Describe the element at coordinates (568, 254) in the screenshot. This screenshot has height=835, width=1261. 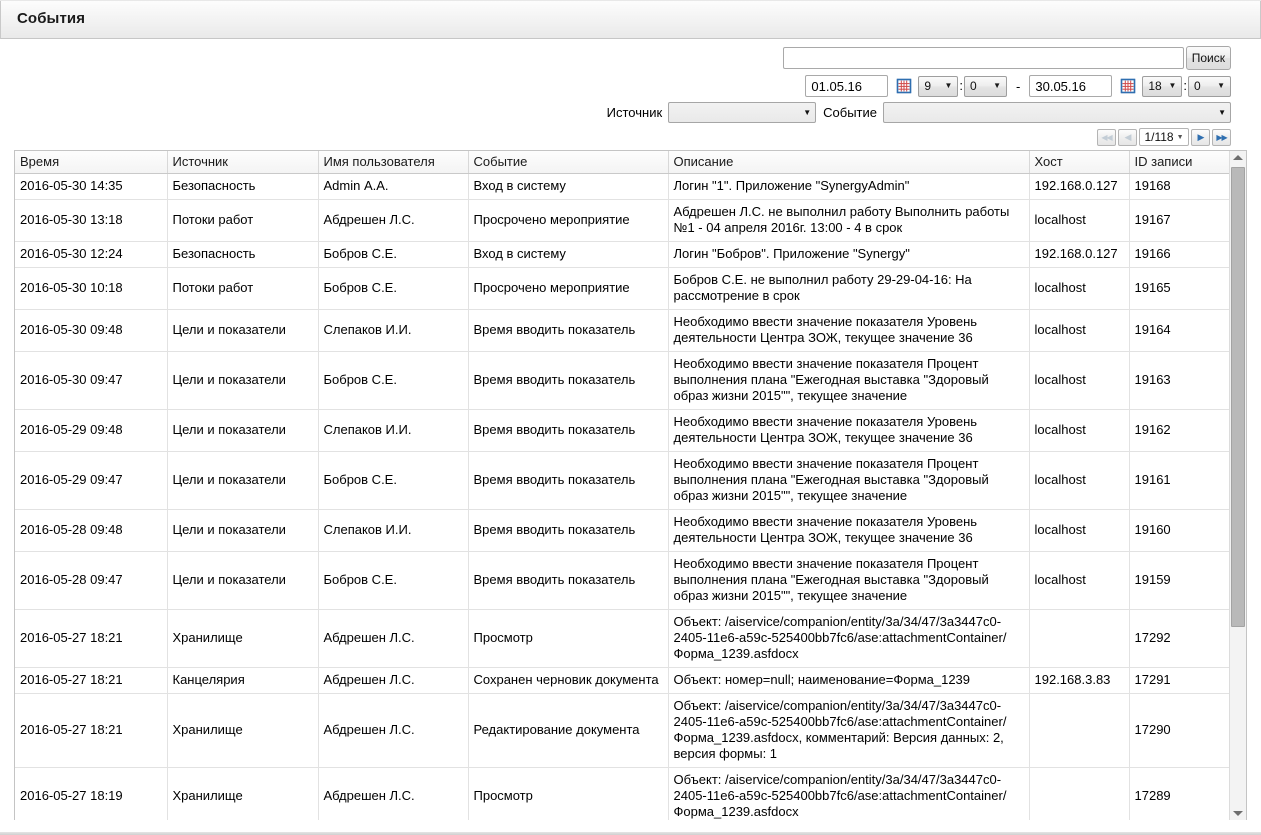
I see `cell-event: Вход в систему` at that location.